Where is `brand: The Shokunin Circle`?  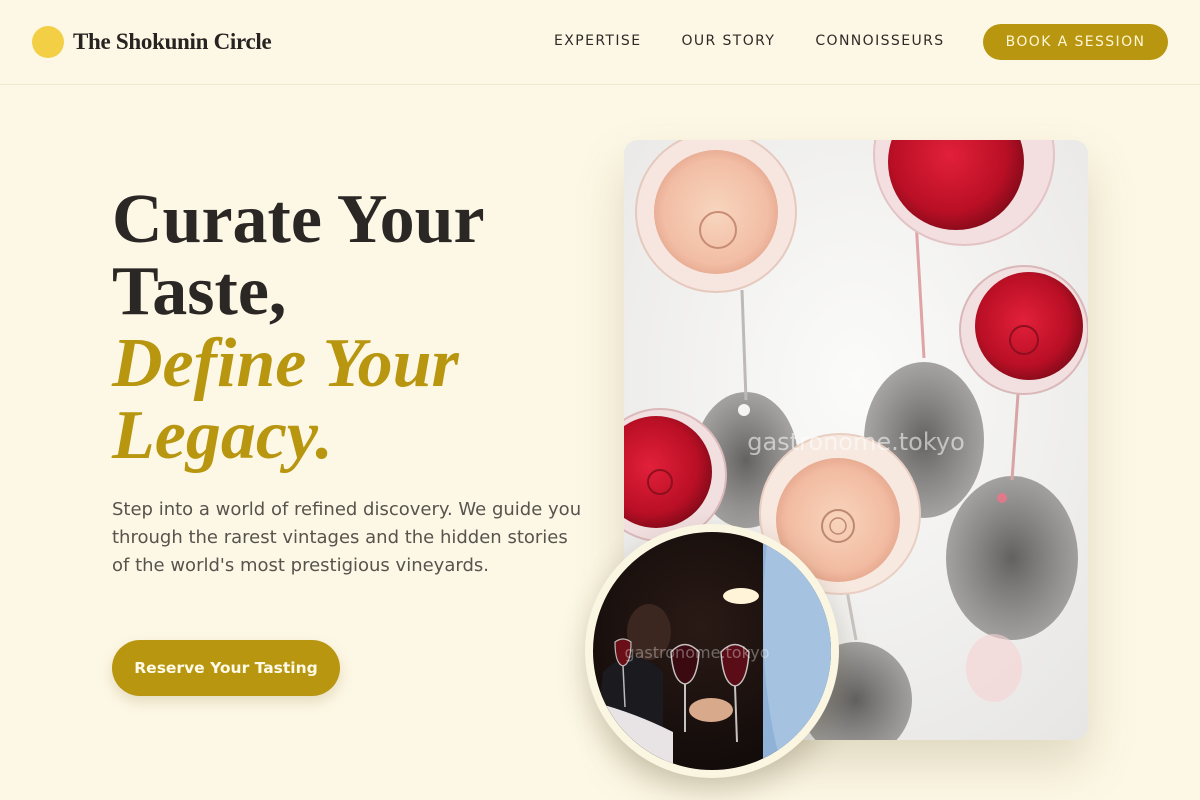
brand: The Shokunin Circle is located at coordinates (152, 42).